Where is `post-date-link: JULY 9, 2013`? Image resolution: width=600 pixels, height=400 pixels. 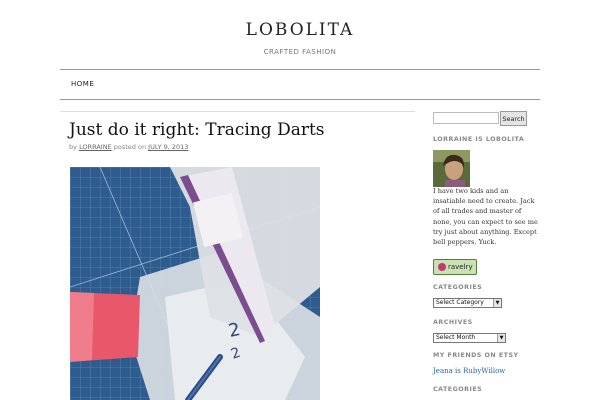 post-date-link: JULY 9, 2013 is located at coordinates (168, 147).